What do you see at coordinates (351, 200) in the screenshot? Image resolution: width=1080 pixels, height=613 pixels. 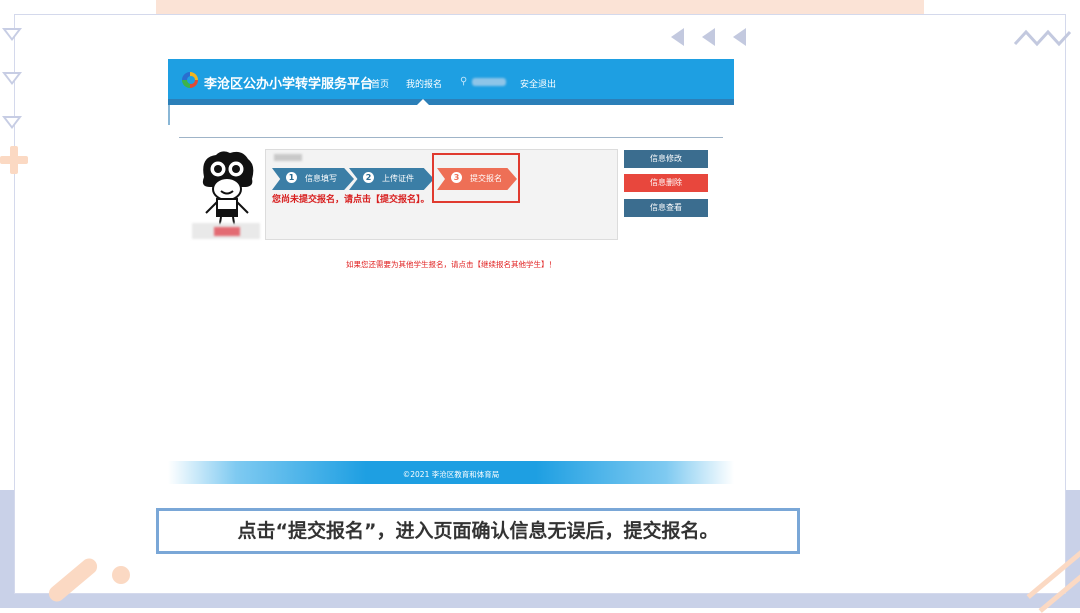 I see `not-submitted-notice: 您尚未提交报名，请点击【提交报名】。` at bounding box center [351, 200].